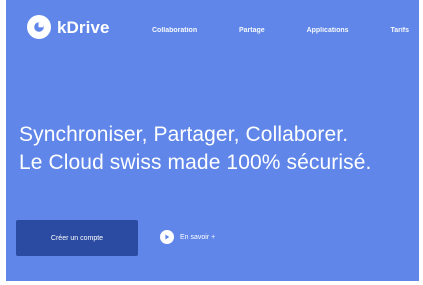 The image size is (423, 285). Describe the element at coordinates (328, 30) in the screenshot. I see `nav-item-applications: Applications` at that location.